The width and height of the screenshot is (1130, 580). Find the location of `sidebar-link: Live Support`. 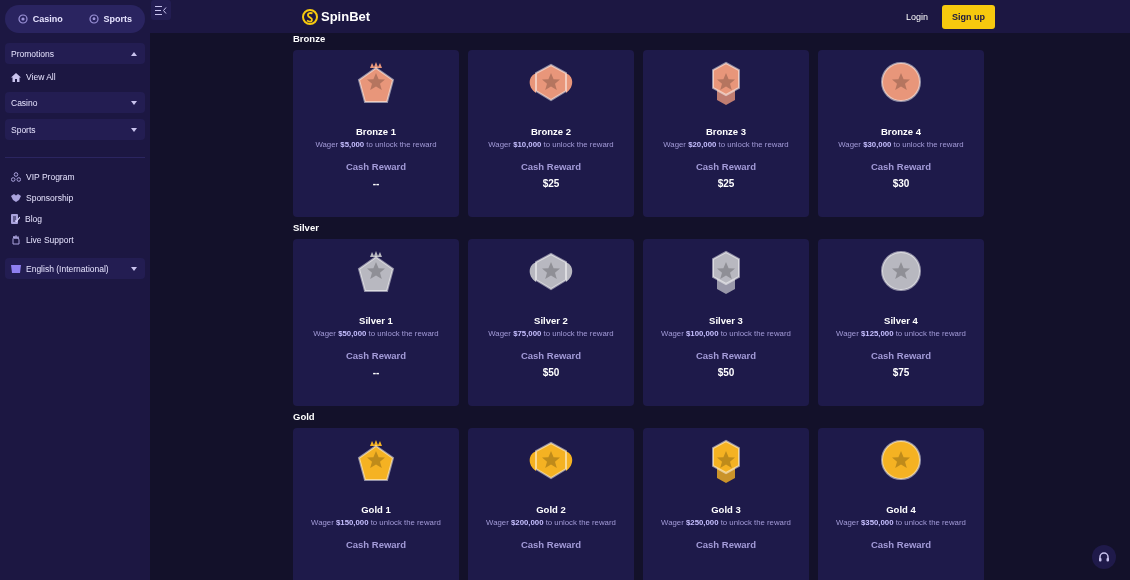

sidebar-link: Live Support is located at coordinates (75, 239).